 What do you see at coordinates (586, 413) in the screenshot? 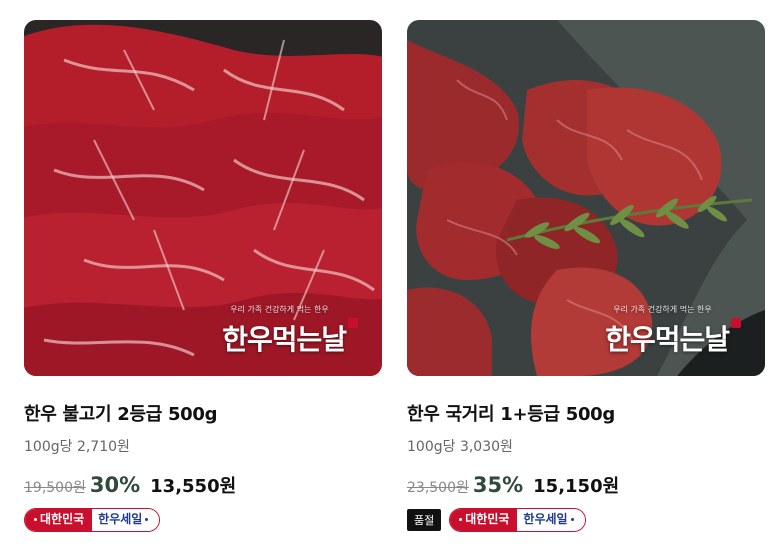
I see `product-title: 한우 국거리 1+등급 500g` at bounding box center [586, 413].